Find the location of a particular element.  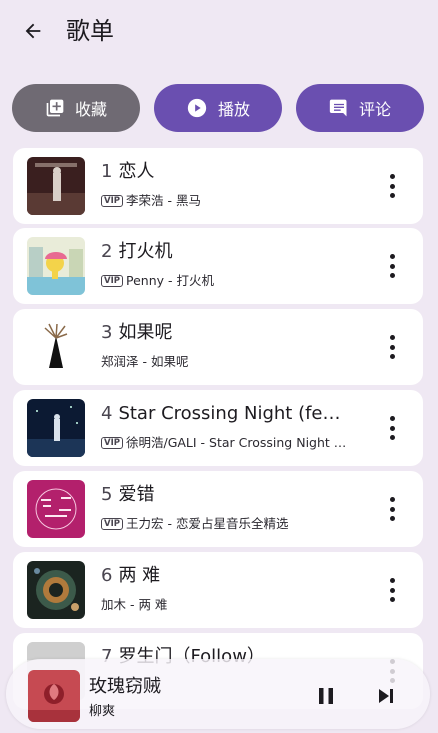

song-subtitle: Penny - 打火机 is located at coordinates (169, 280).